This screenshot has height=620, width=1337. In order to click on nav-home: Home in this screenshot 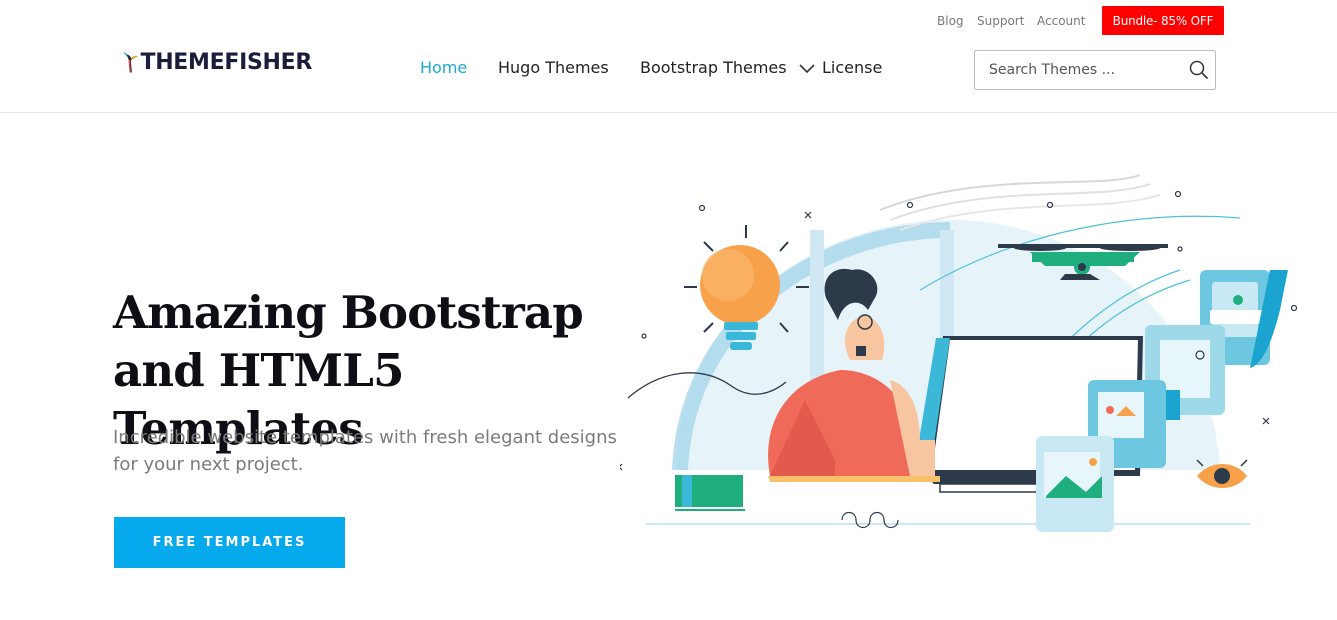, I will do `click(443, 67)`.